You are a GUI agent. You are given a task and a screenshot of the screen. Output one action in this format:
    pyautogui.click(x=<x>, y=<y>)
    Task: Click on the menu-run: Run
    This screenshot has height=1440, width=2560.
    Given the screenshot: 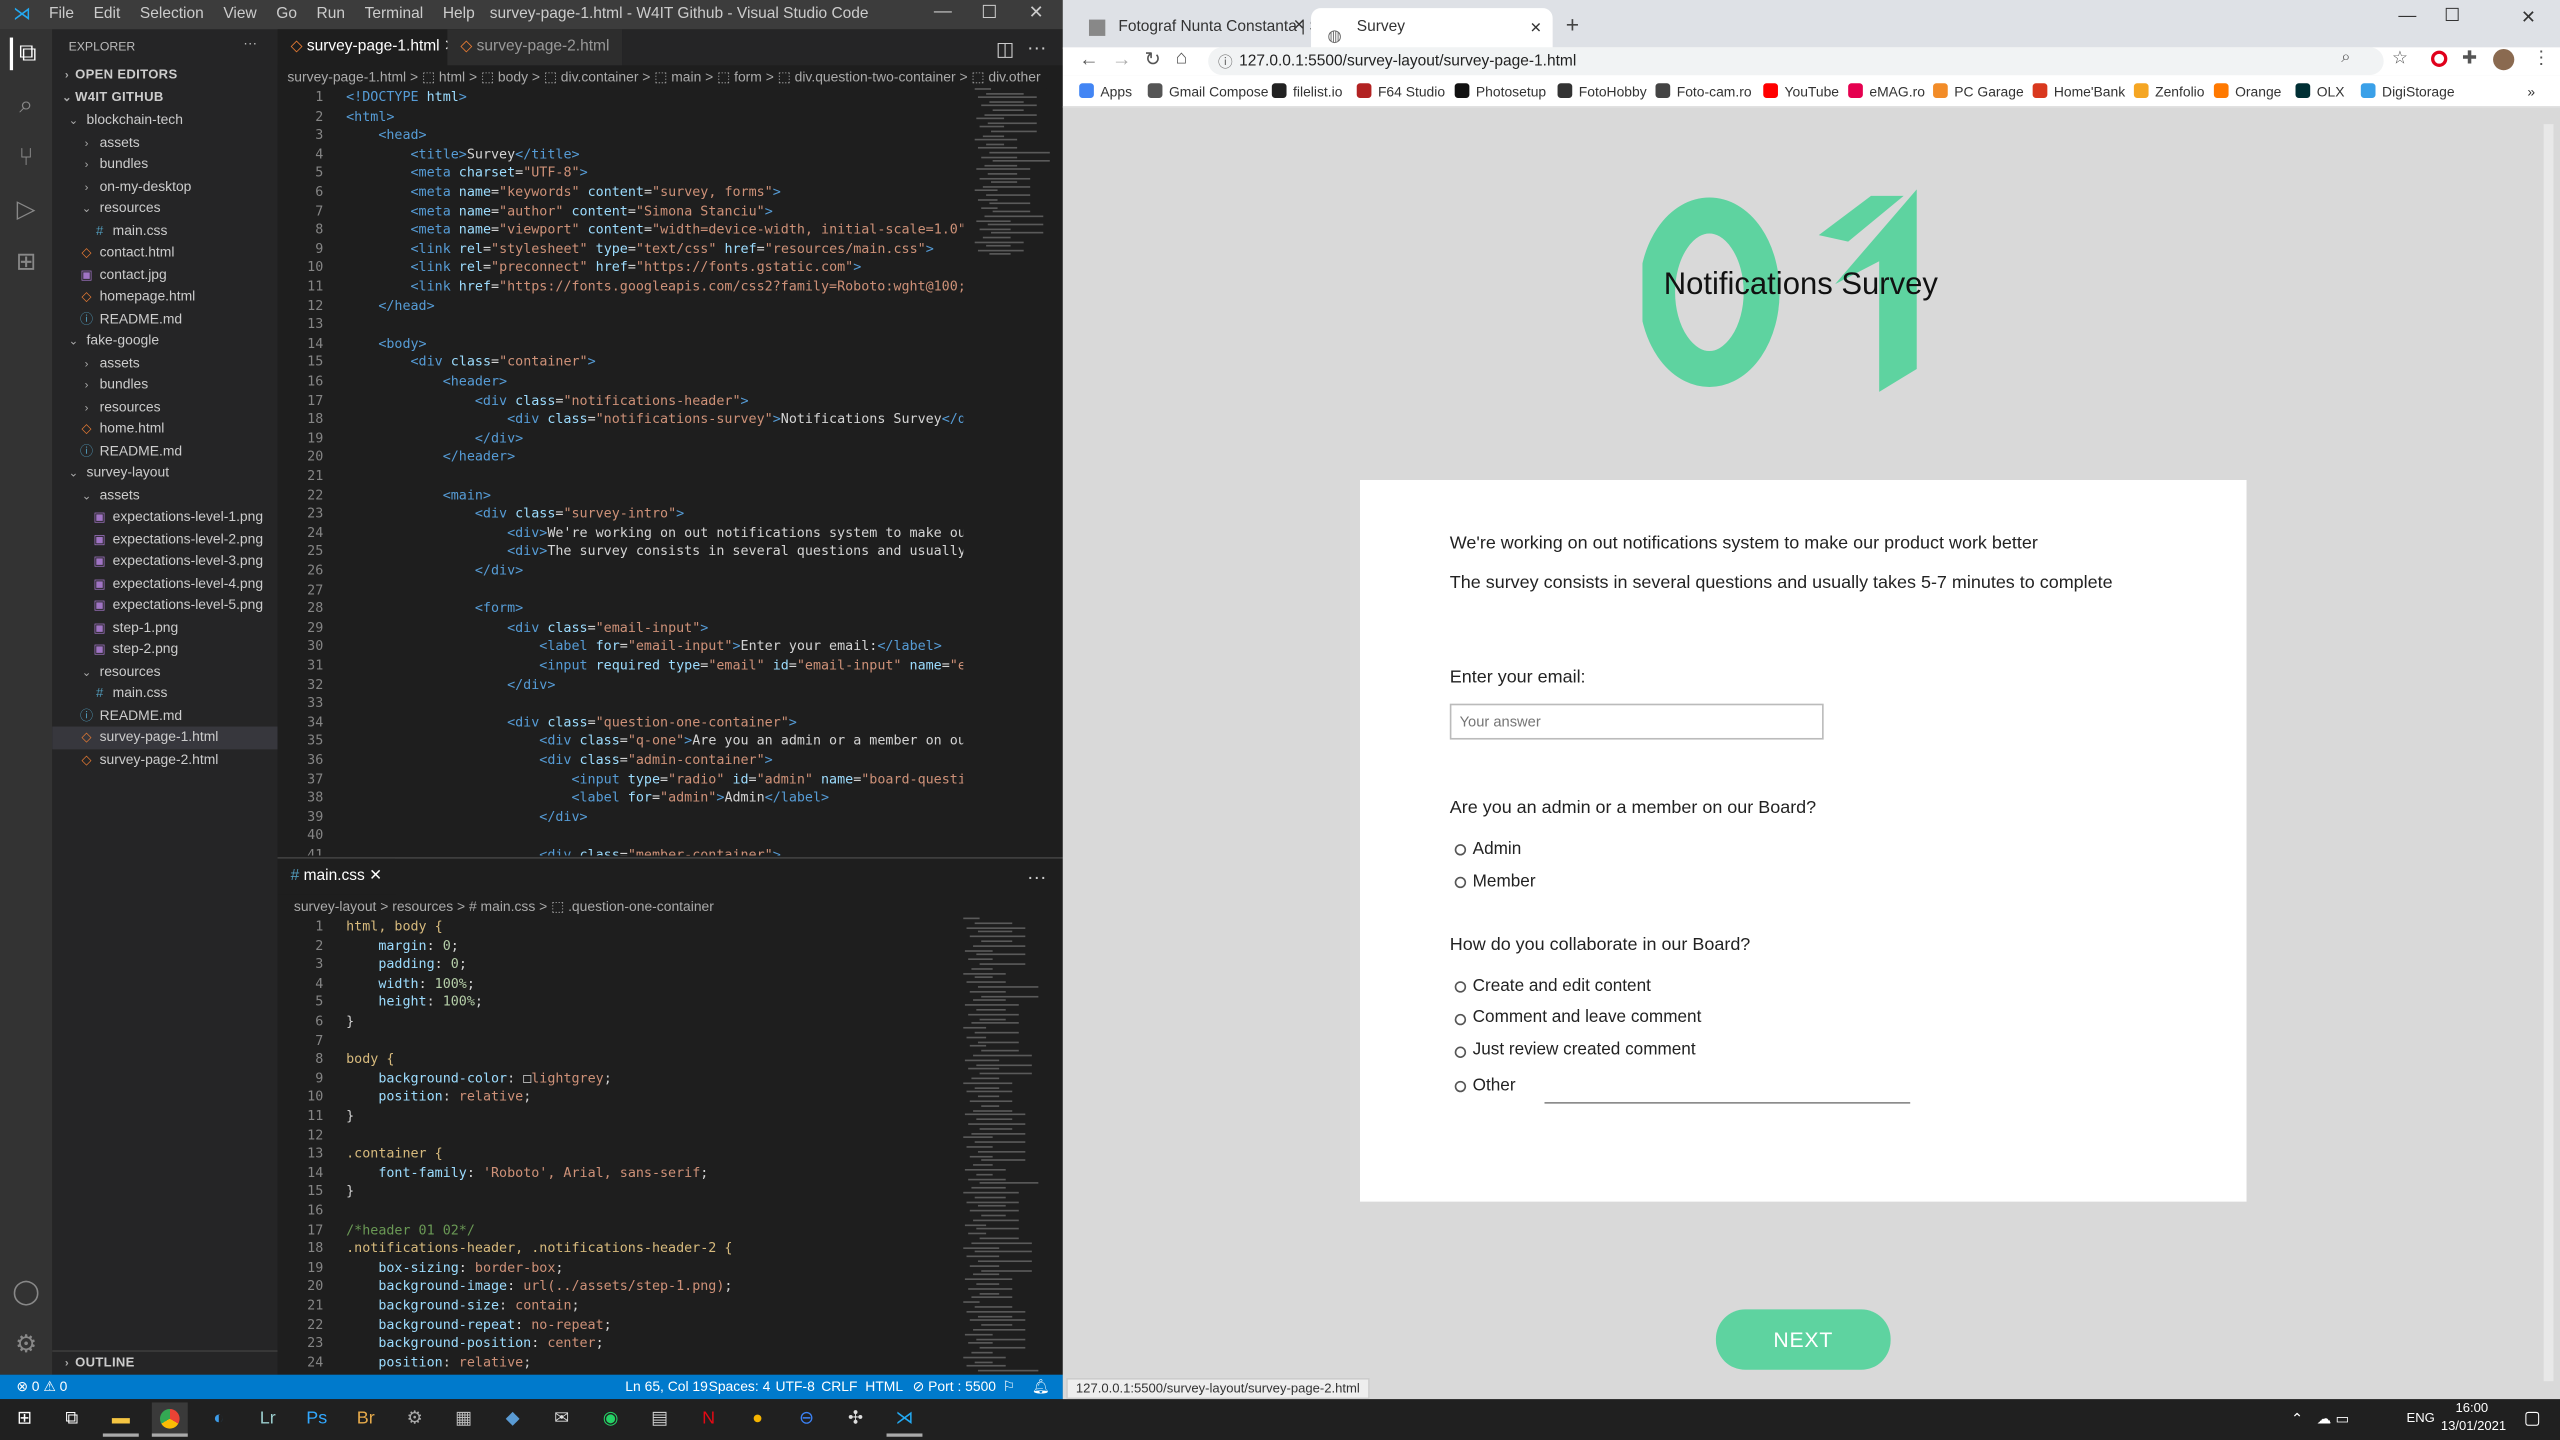 What is the action you would take?
    pyautogui.click(x=331, y=14)
    